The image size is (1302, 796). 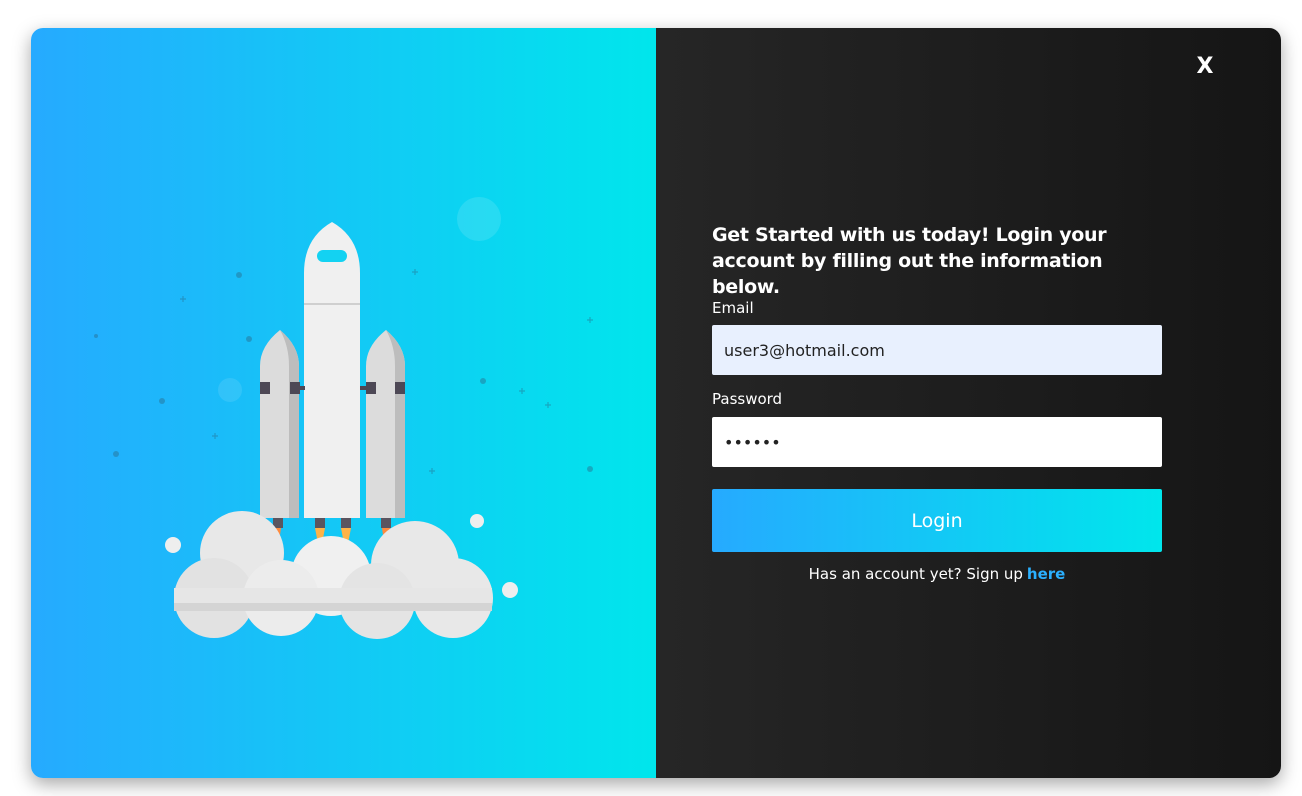 What do you see at coordinates (915, 574) in the screenshot?
I see `signup-text: Has an account yet? Sign up` at bounding box center [915, 574].